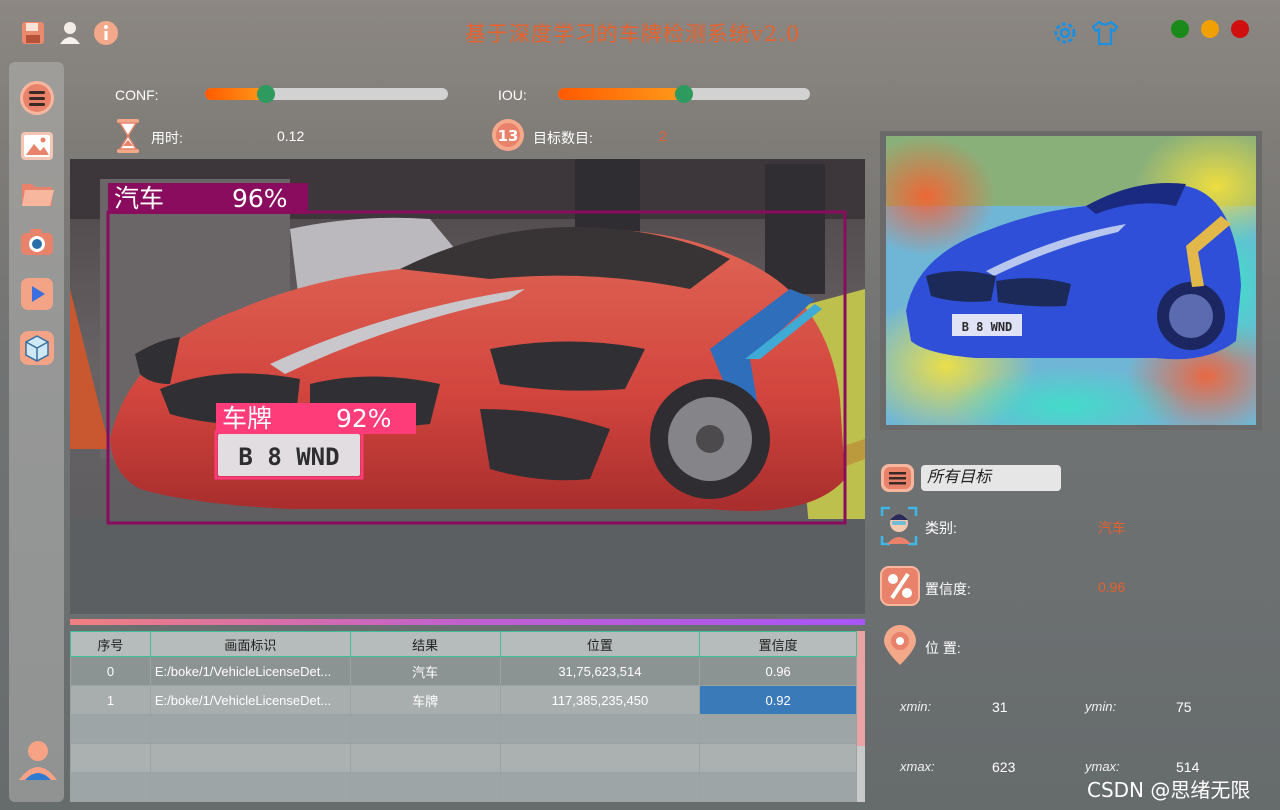 This screenshot has width=1280, height=810. I want to click on xmin-label: xmin:, so click(916, 706).